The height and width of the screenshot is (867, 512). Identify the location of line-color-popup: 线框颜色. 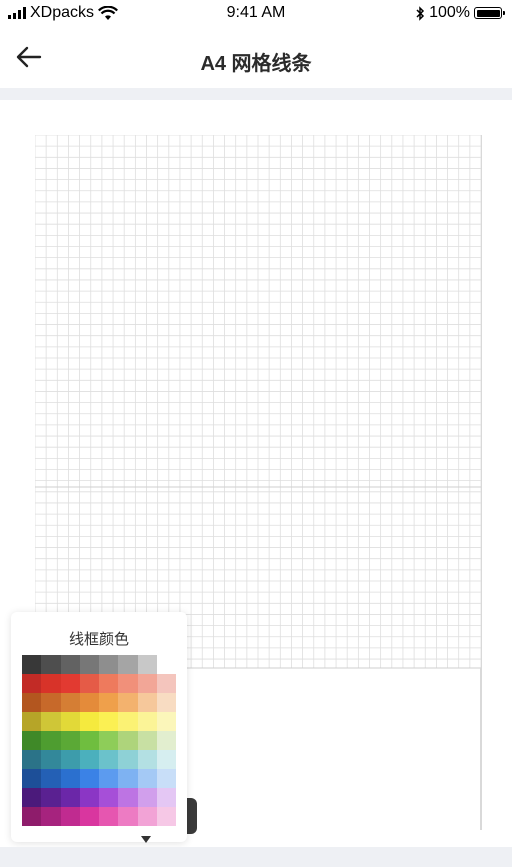
(99, 727).